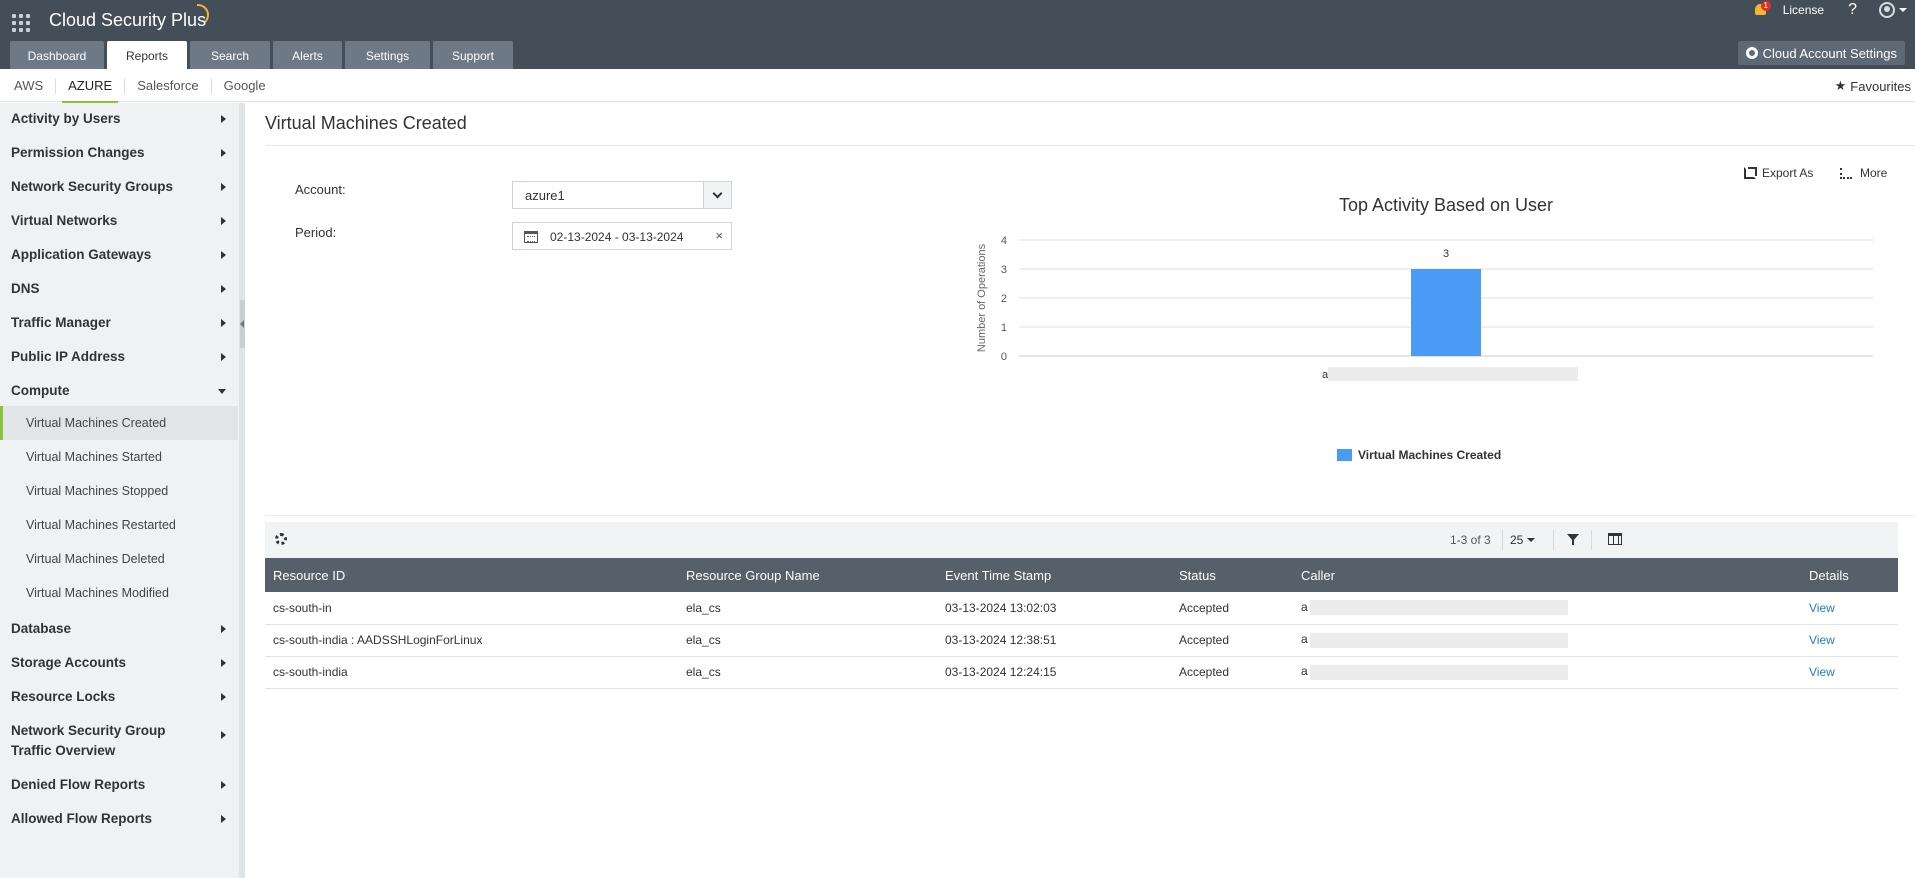  Describe the element at coordinates (1523, 540) in the screenshot. I see `page-size-select: 25` at that location.